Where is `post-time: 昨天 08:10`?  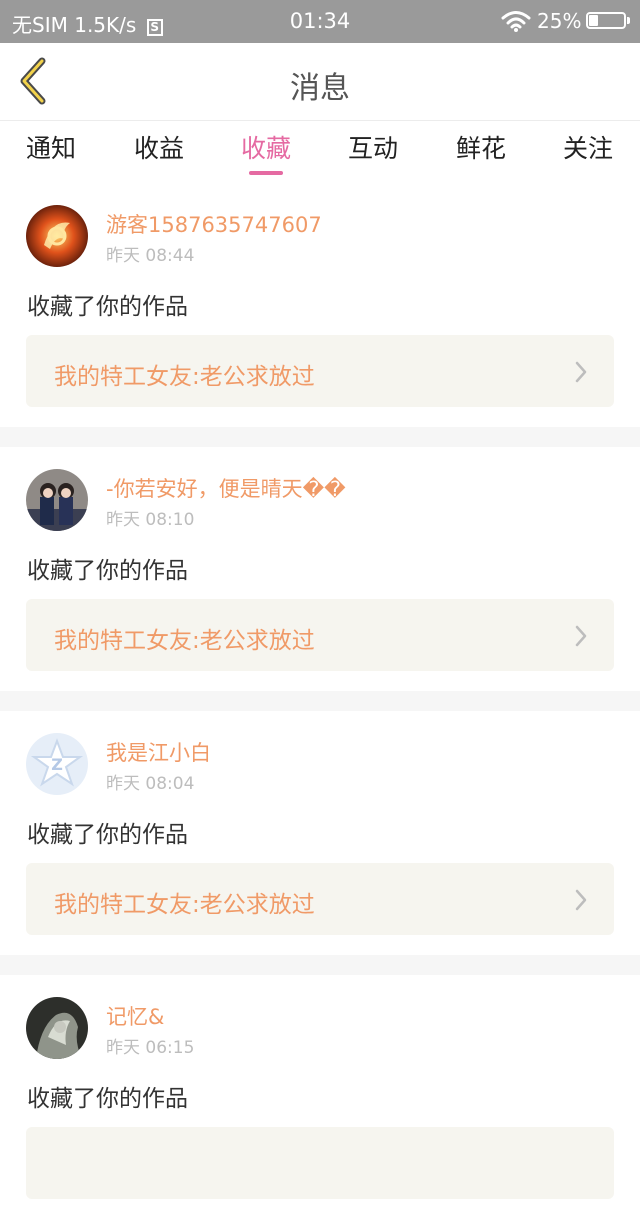 post-time: 昨天 08:10 is located at coordinates (150, 520).